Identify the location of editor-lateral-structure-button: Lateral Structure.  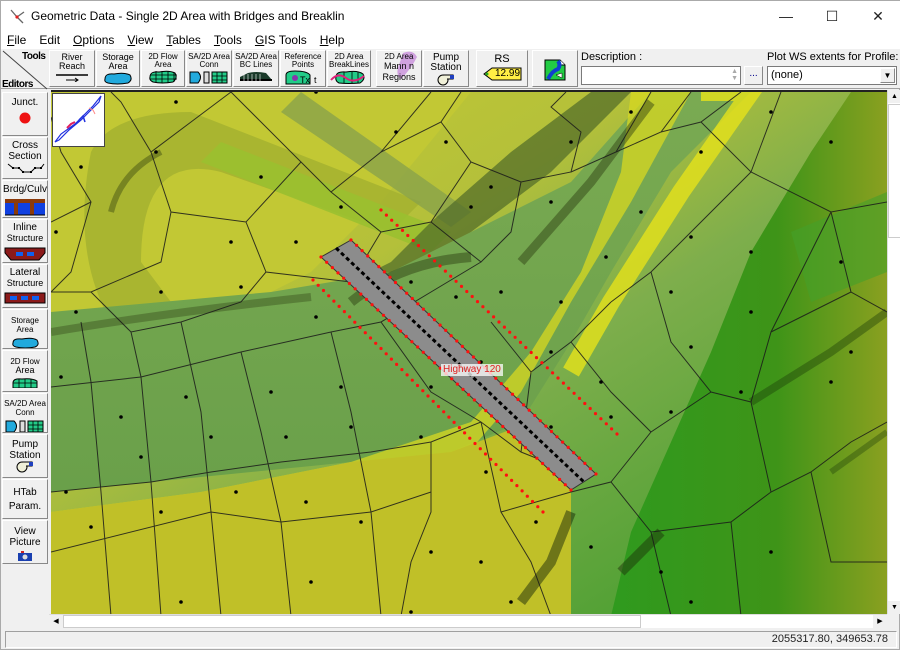
(25, 286).